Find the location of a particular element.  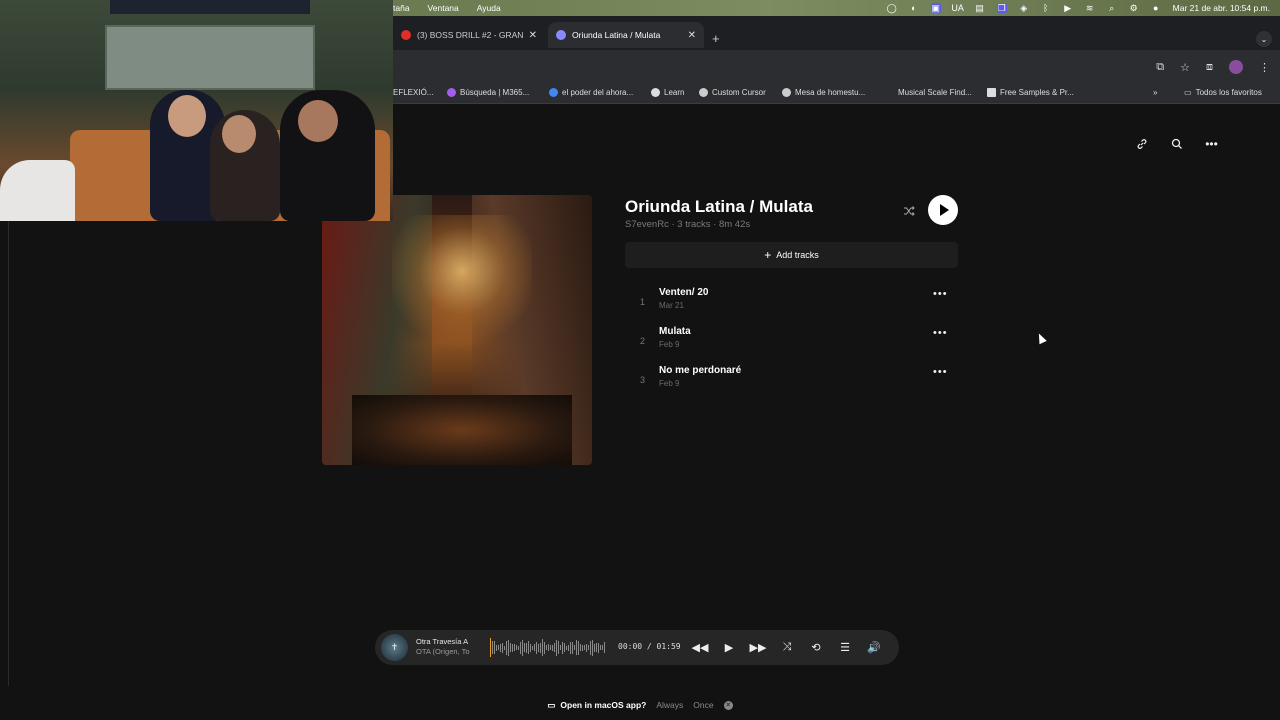

siri-icon: ● is located at coordinates (1156, 8).